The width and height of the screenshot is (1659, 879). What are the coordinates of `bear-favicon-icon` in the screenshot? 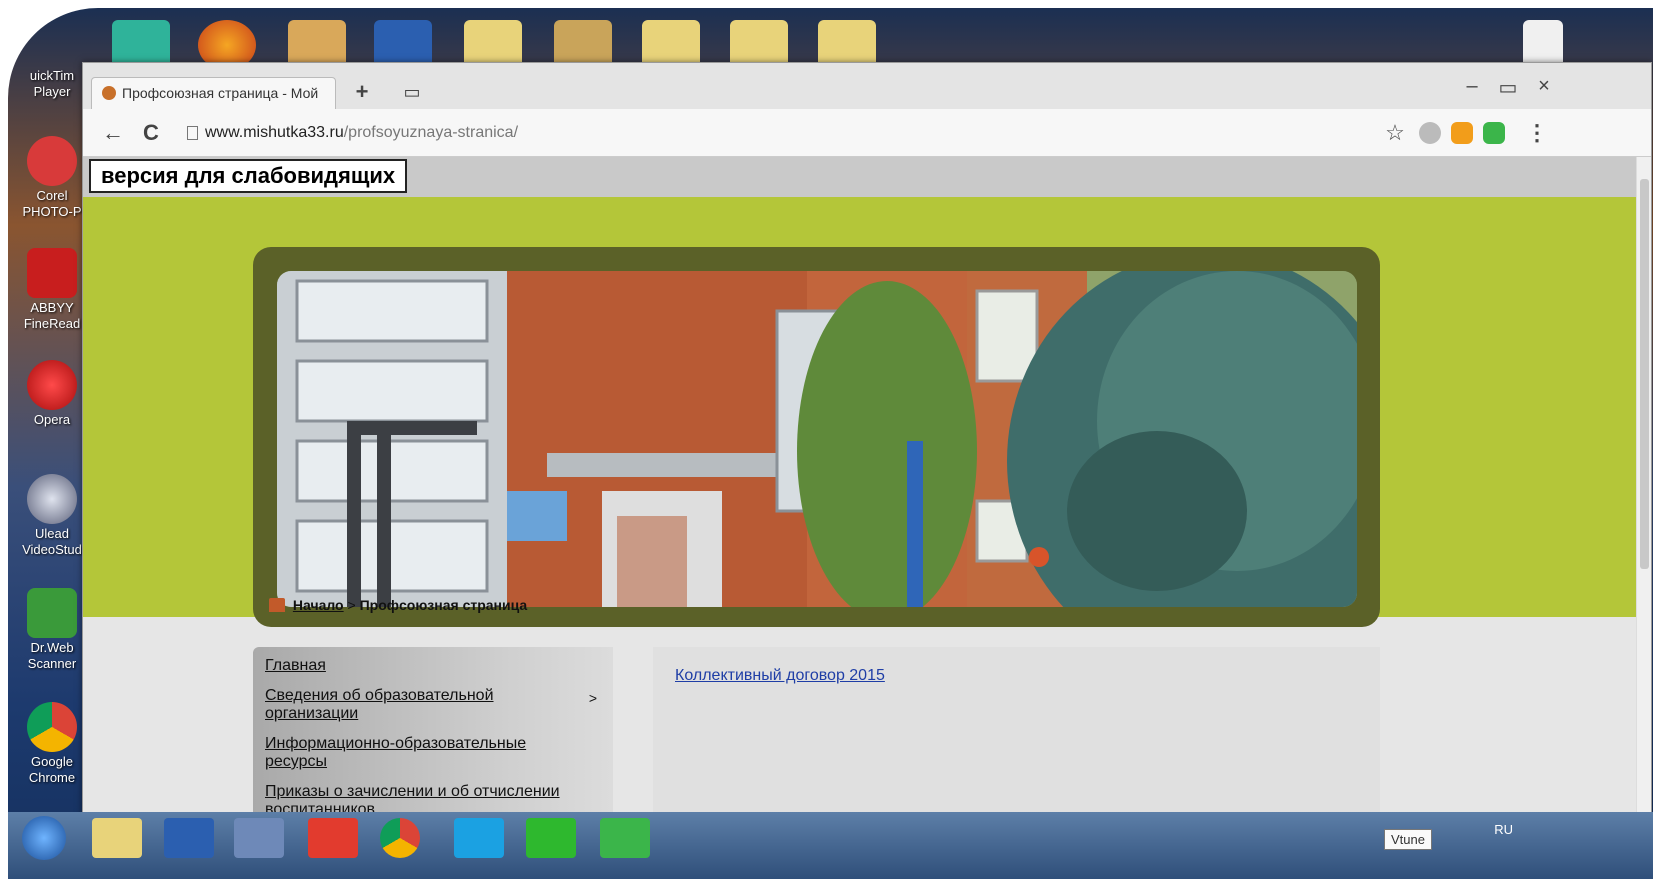 It's located at (109, 93).